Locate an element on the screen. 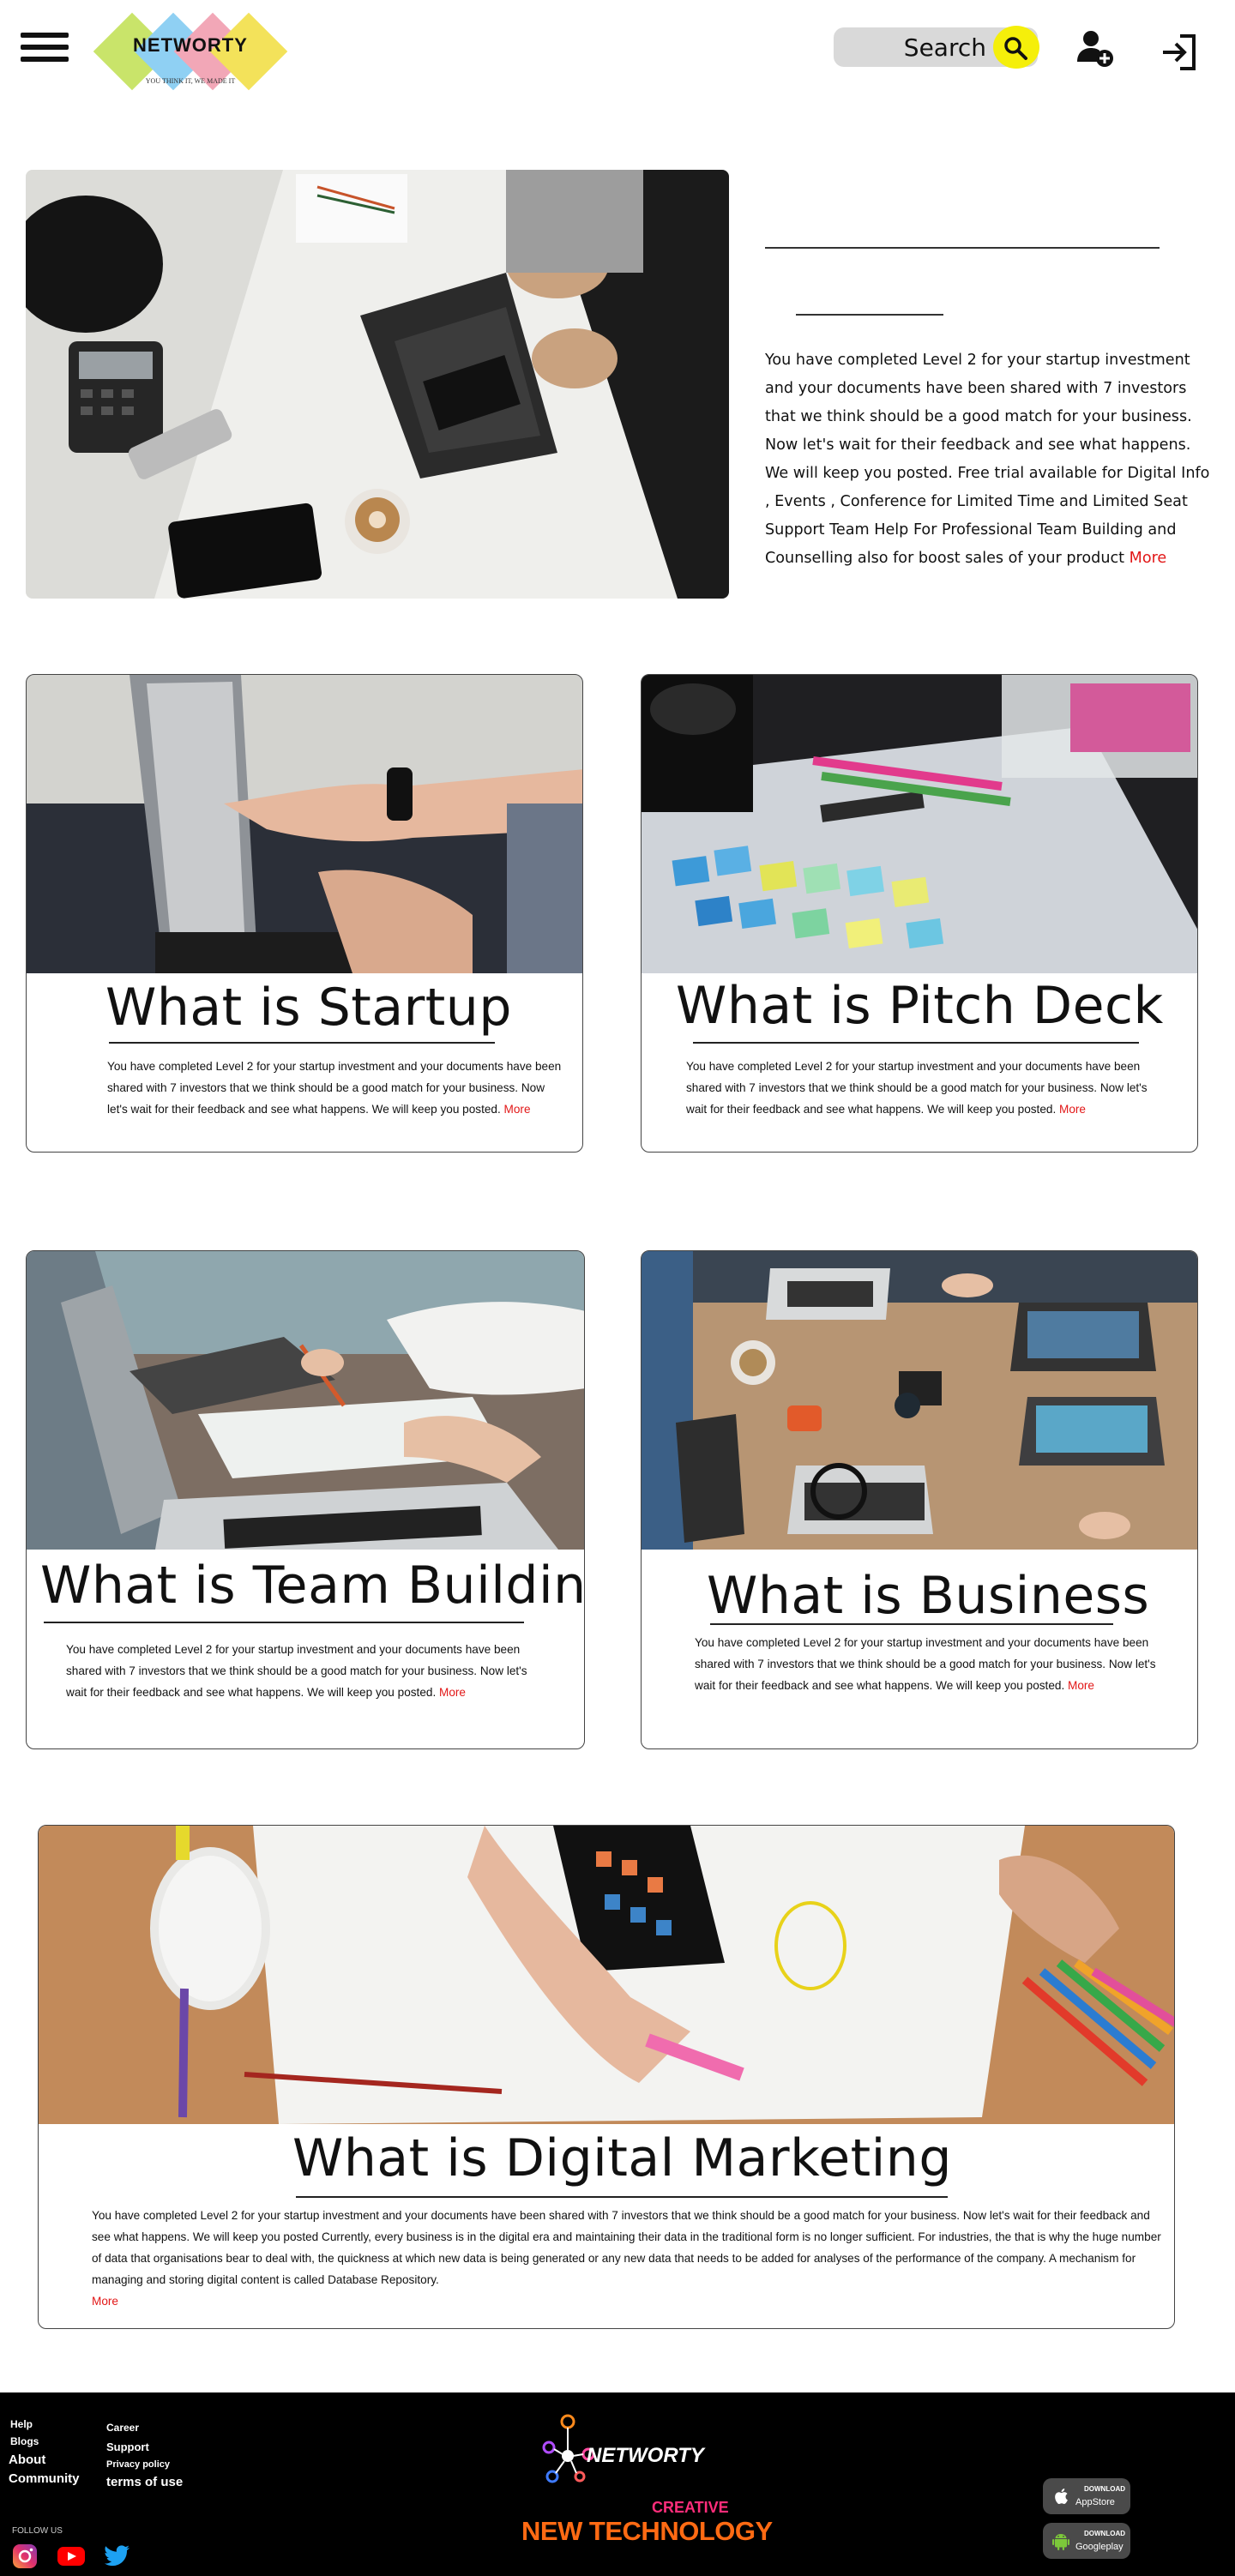 This screenshot has width=1235, height=2576. googleplay-label: Googleplay is located at coordinates (1099, 2547).